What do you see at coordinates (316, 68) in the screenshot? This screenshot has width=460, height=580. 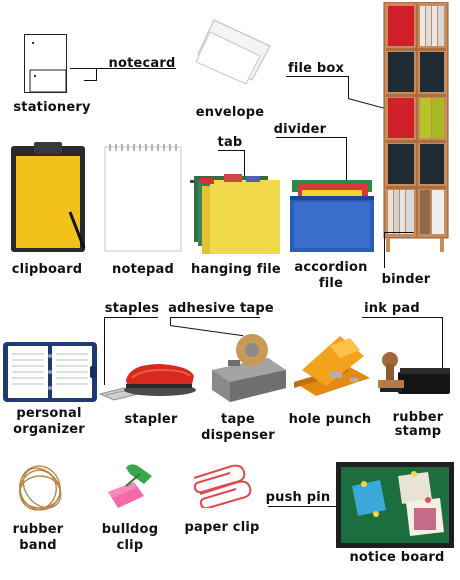 I see `file-box-label: file box` at bounding box center [316, 68].